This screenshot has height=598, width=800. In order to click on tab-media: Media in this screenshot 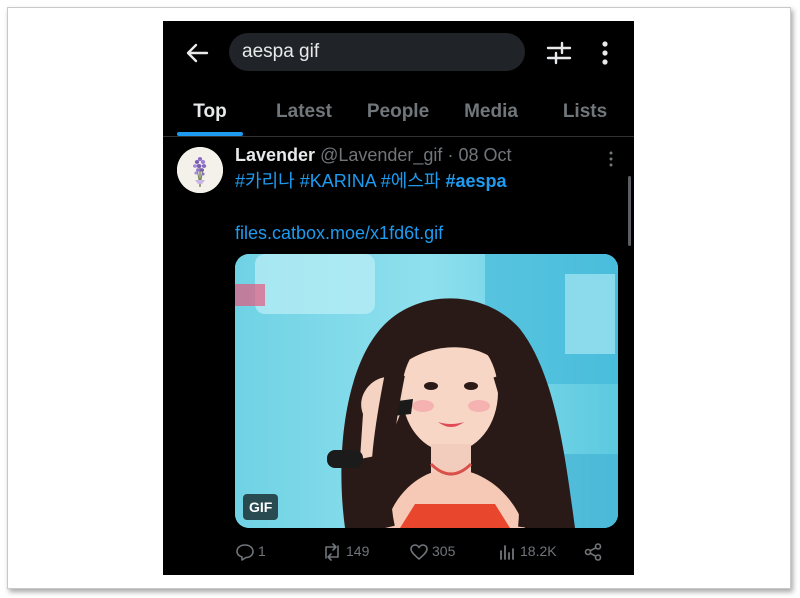, I will do `click(491, 115)`.